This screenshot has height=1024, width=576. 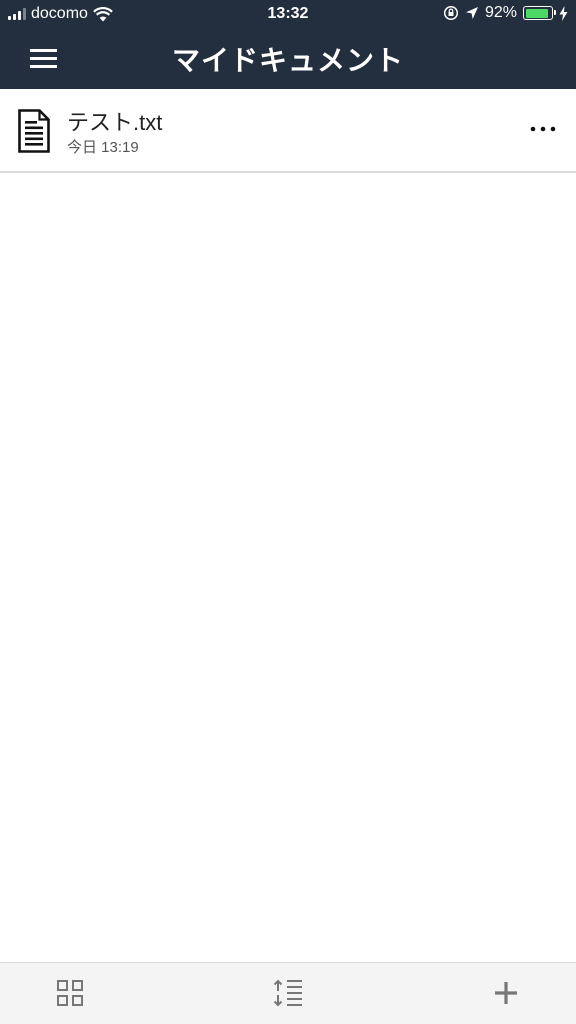 I want to click on bottom-toolbar, so click(x=288, y=993).